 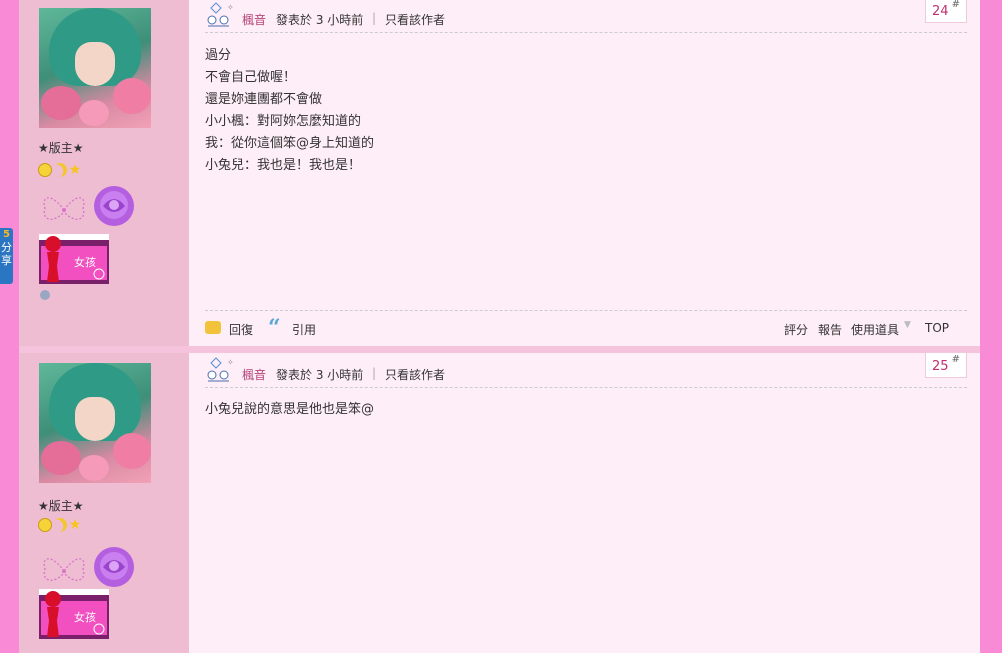 I want to click on post-header: ✧ 楓音 發表於 3 小時前 | 只看該作者 25 #, so click(x=586, y=370).